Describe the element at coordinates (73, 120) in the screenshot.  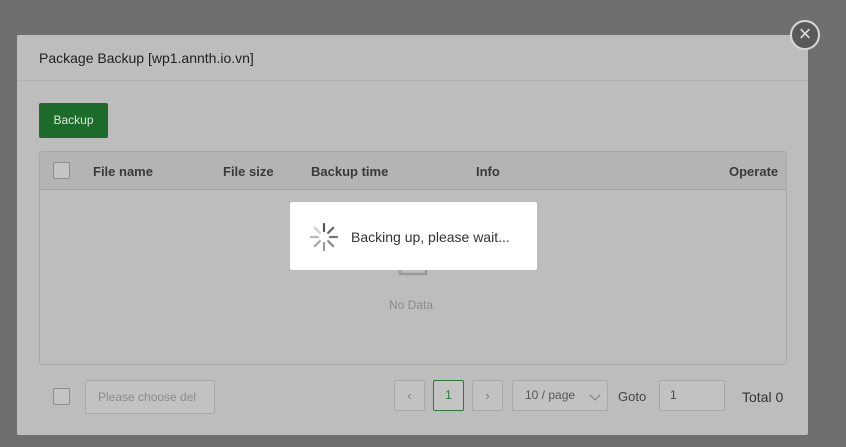
I see `backup-button: Backup` at that location.